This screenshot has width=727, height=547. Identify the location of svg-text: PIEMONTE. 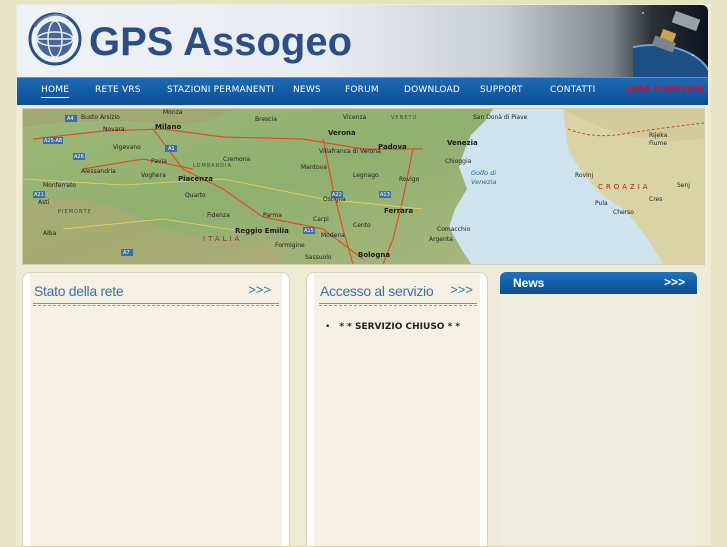
(75, 212).